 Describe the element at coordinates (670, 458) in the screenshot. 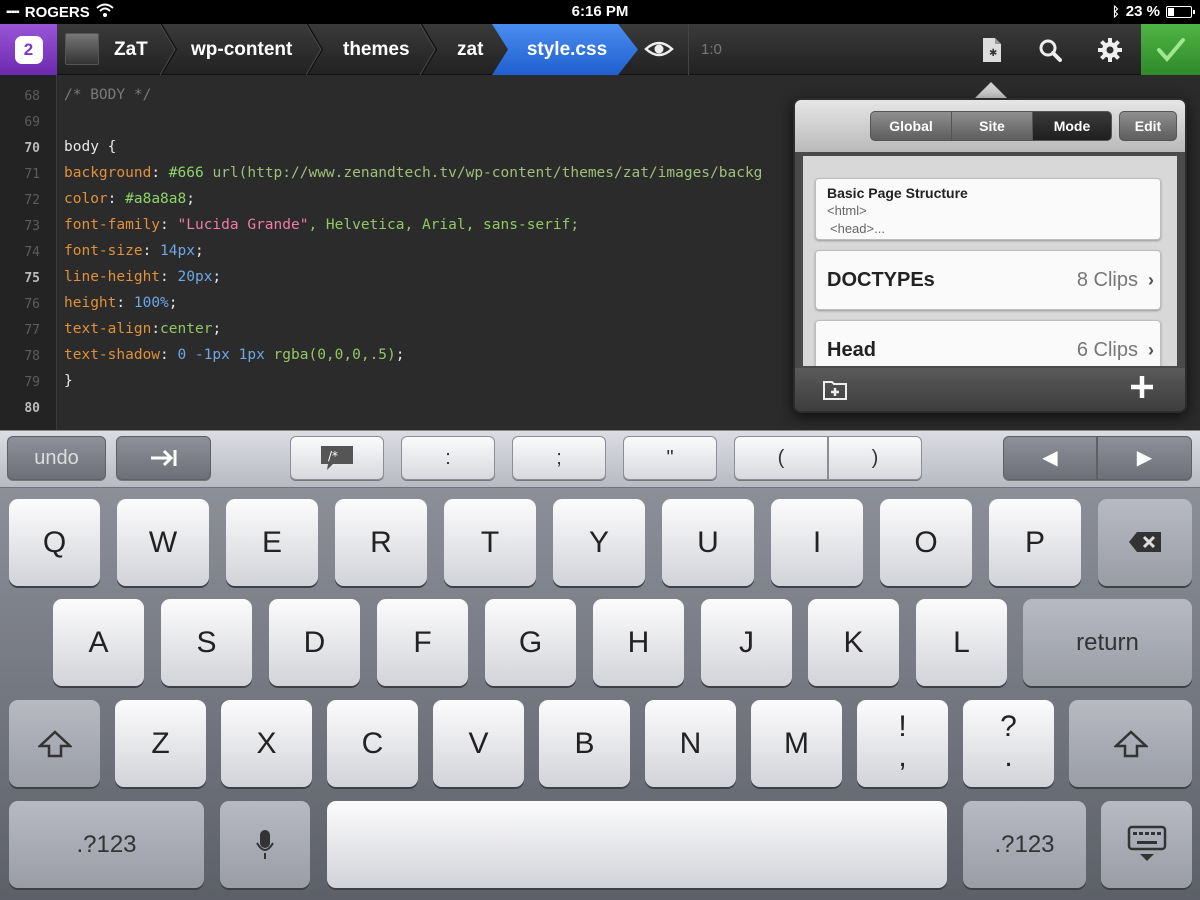

I see `quote-key: "` at that location.